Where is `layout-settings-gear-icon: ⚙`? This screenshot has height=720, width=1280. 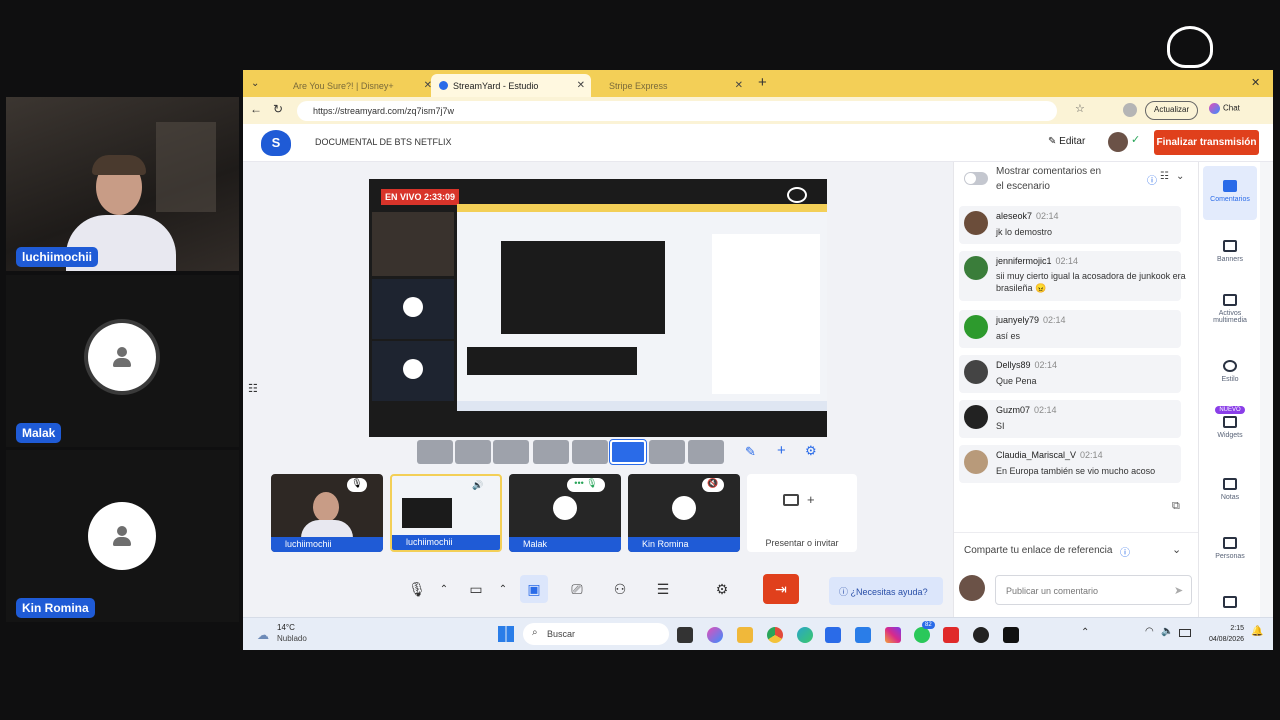
layout-settings-gear-icon: ⚙ is located at coordinates (811, 451).